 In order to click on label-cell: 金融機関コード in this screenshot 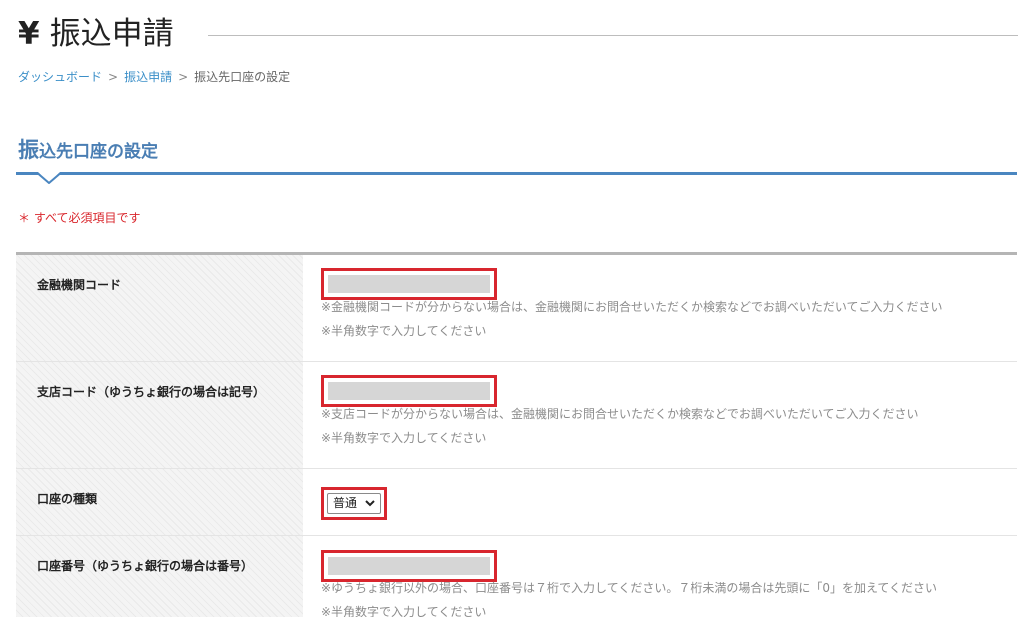, I will do `click(159, 308)`.